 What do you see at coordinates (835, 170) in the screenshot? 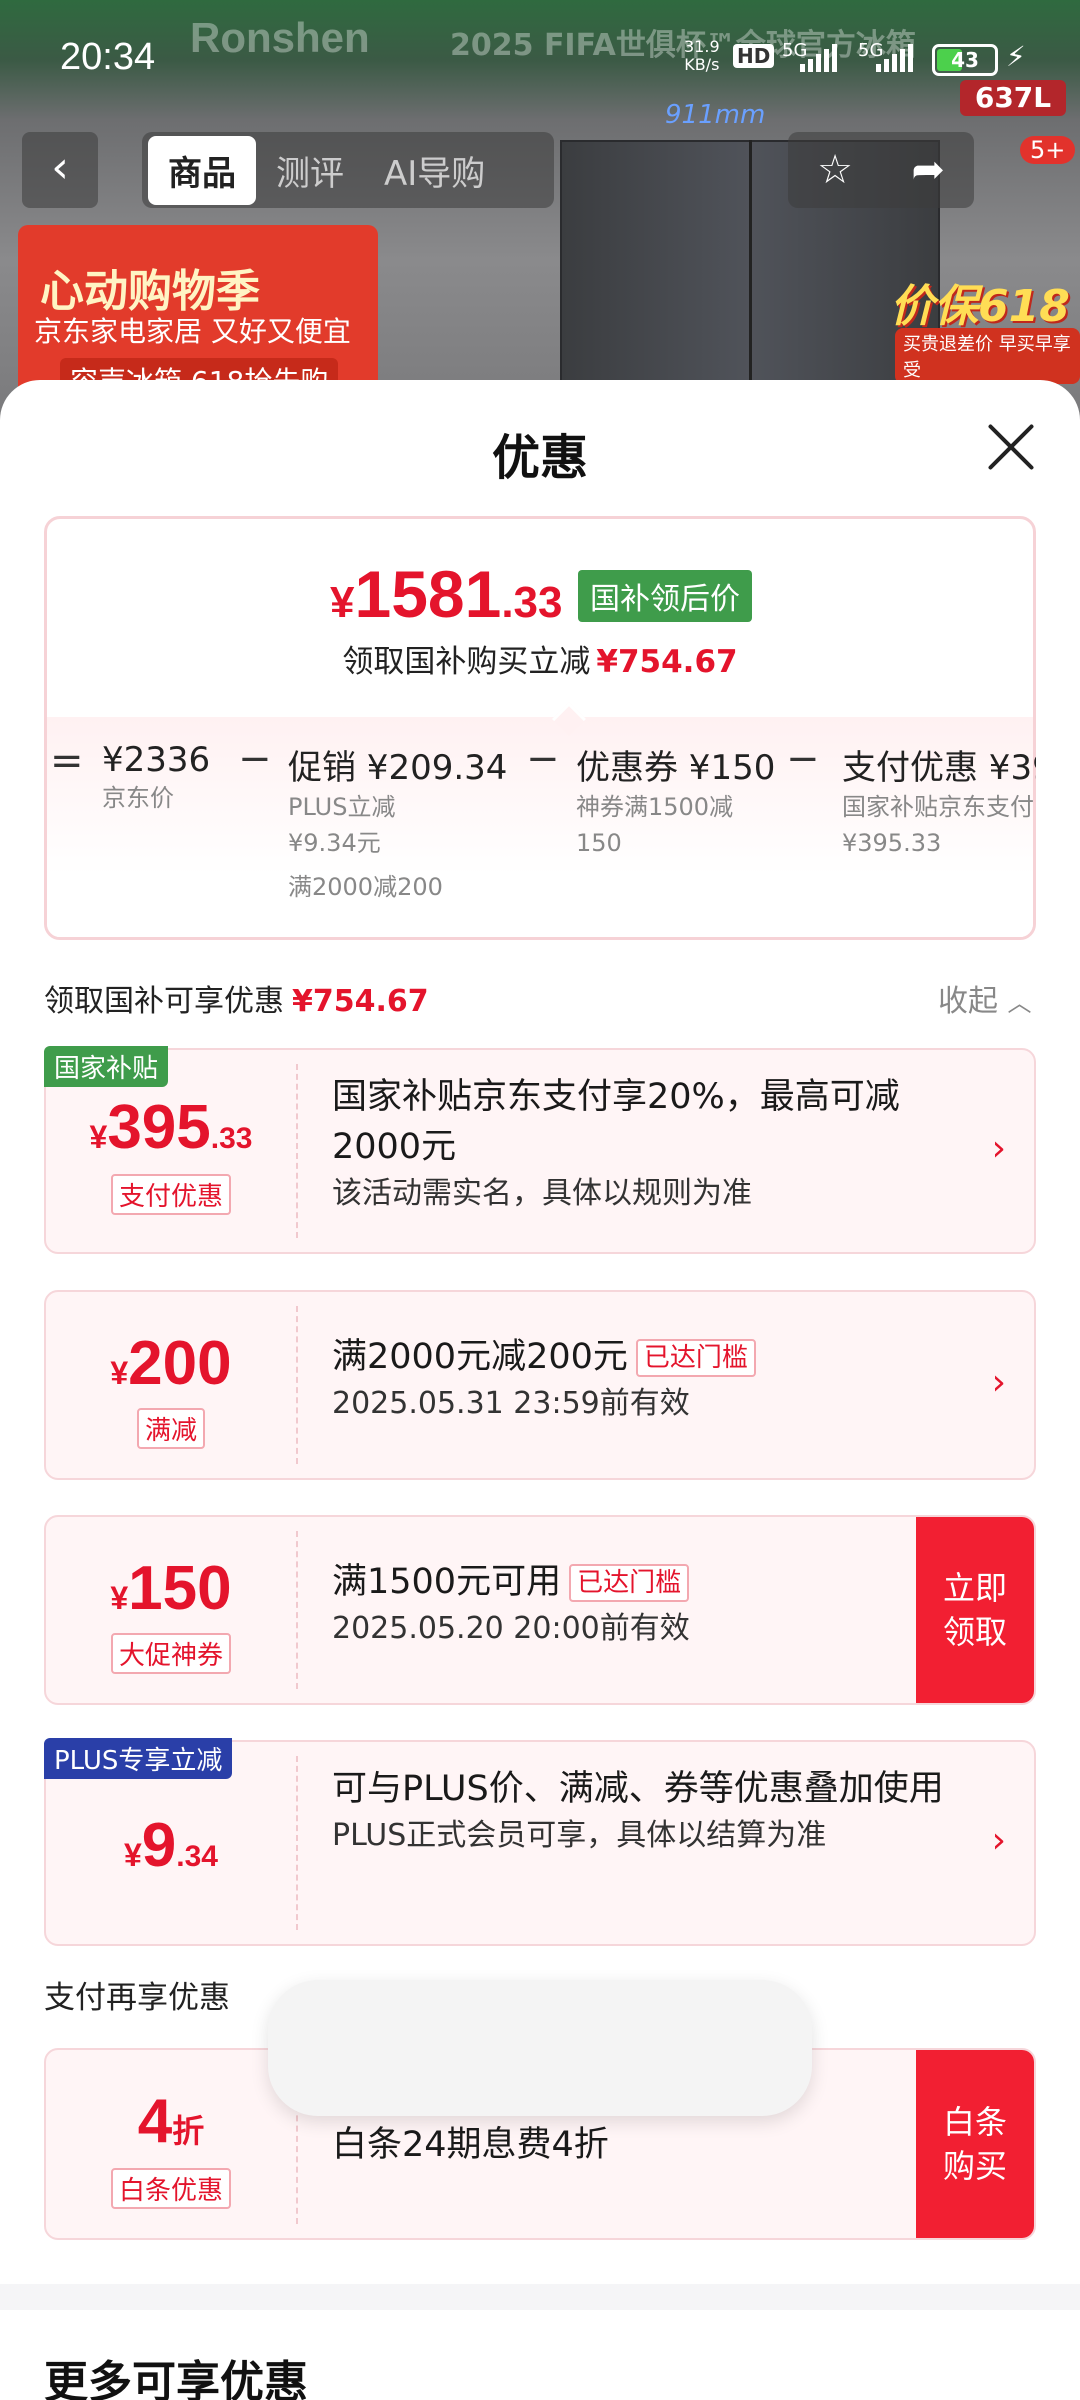
I see `star-icon: ☆` at bounding box center [835, 170].